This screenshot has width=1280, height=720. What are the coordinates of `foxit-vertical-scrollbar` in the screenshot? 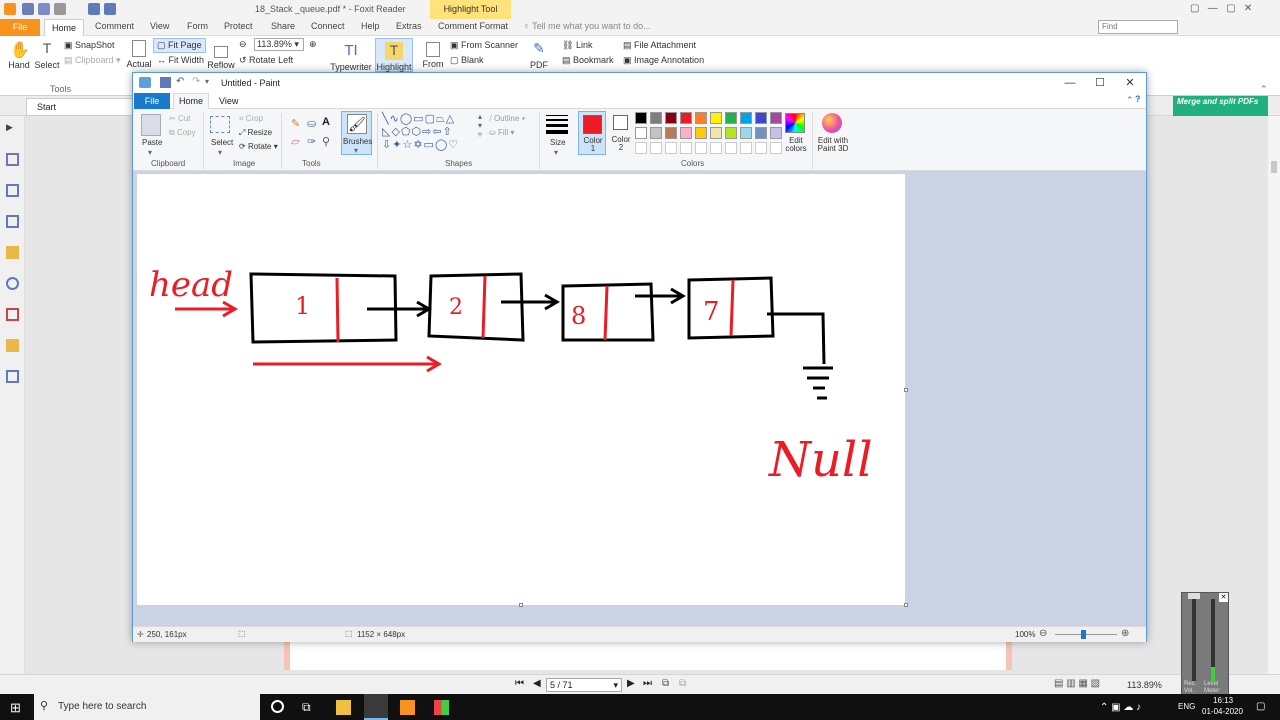 It's located at (1274, 395).